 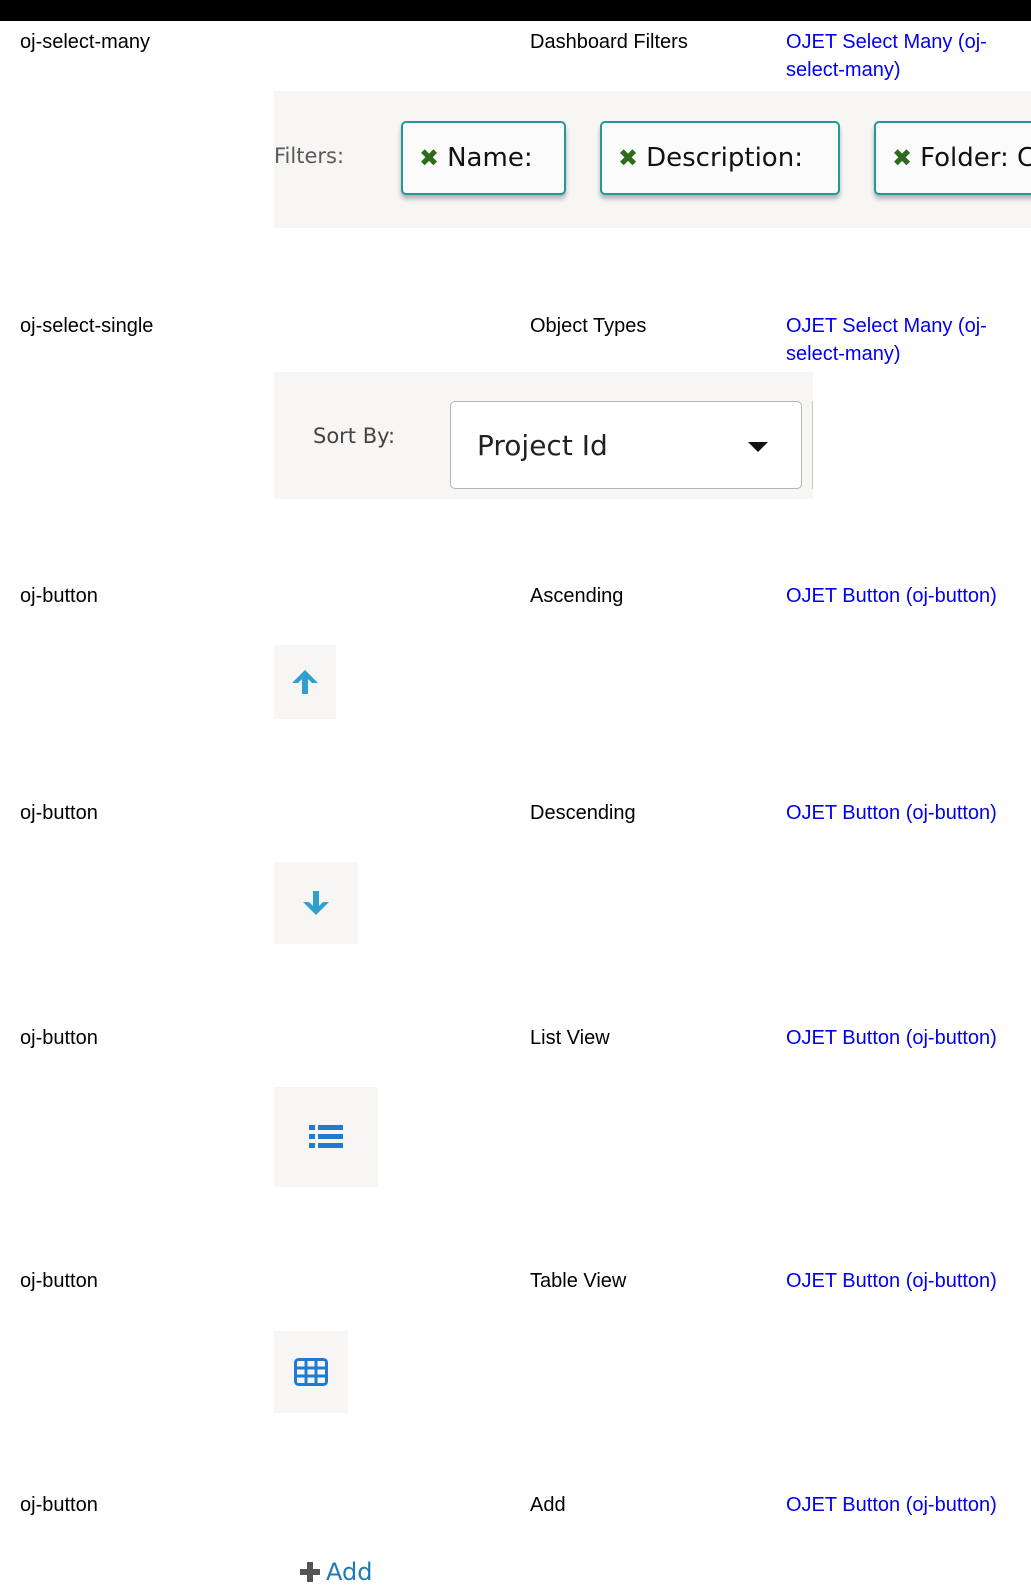 What do you see at coordinates (570, 1038) in the screenshot?
I see `ui-element-name: List View` at bounding box center [570, 1038].